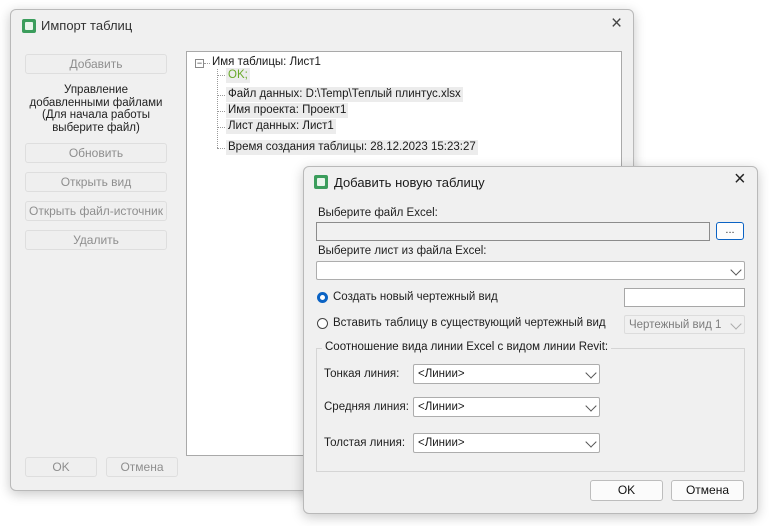 The height and width of the screenshot is (526, 769). Describe the element at coordinates (530, 270) in the screenshot. I see `sheet-select` at that location.